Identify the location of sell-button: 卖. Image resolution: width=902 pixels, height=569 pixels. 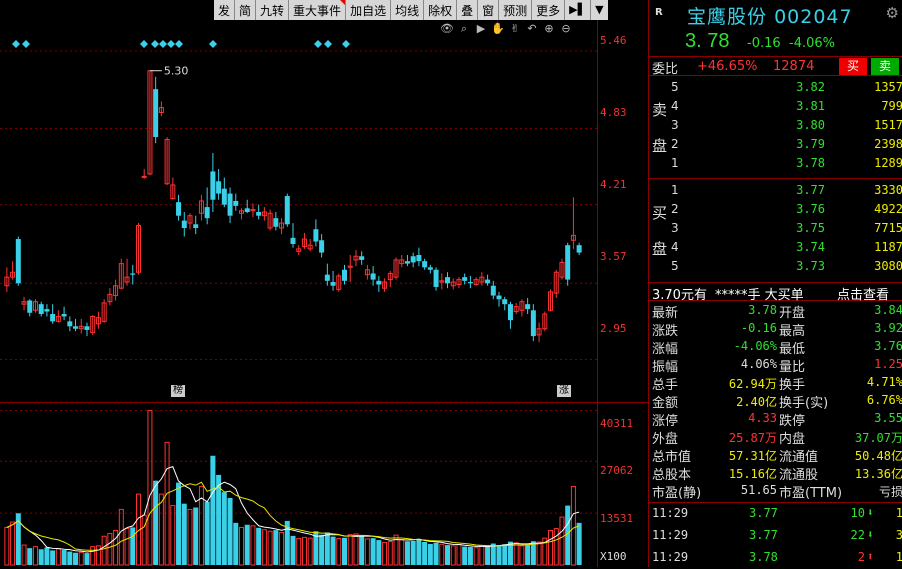
(885, 66).